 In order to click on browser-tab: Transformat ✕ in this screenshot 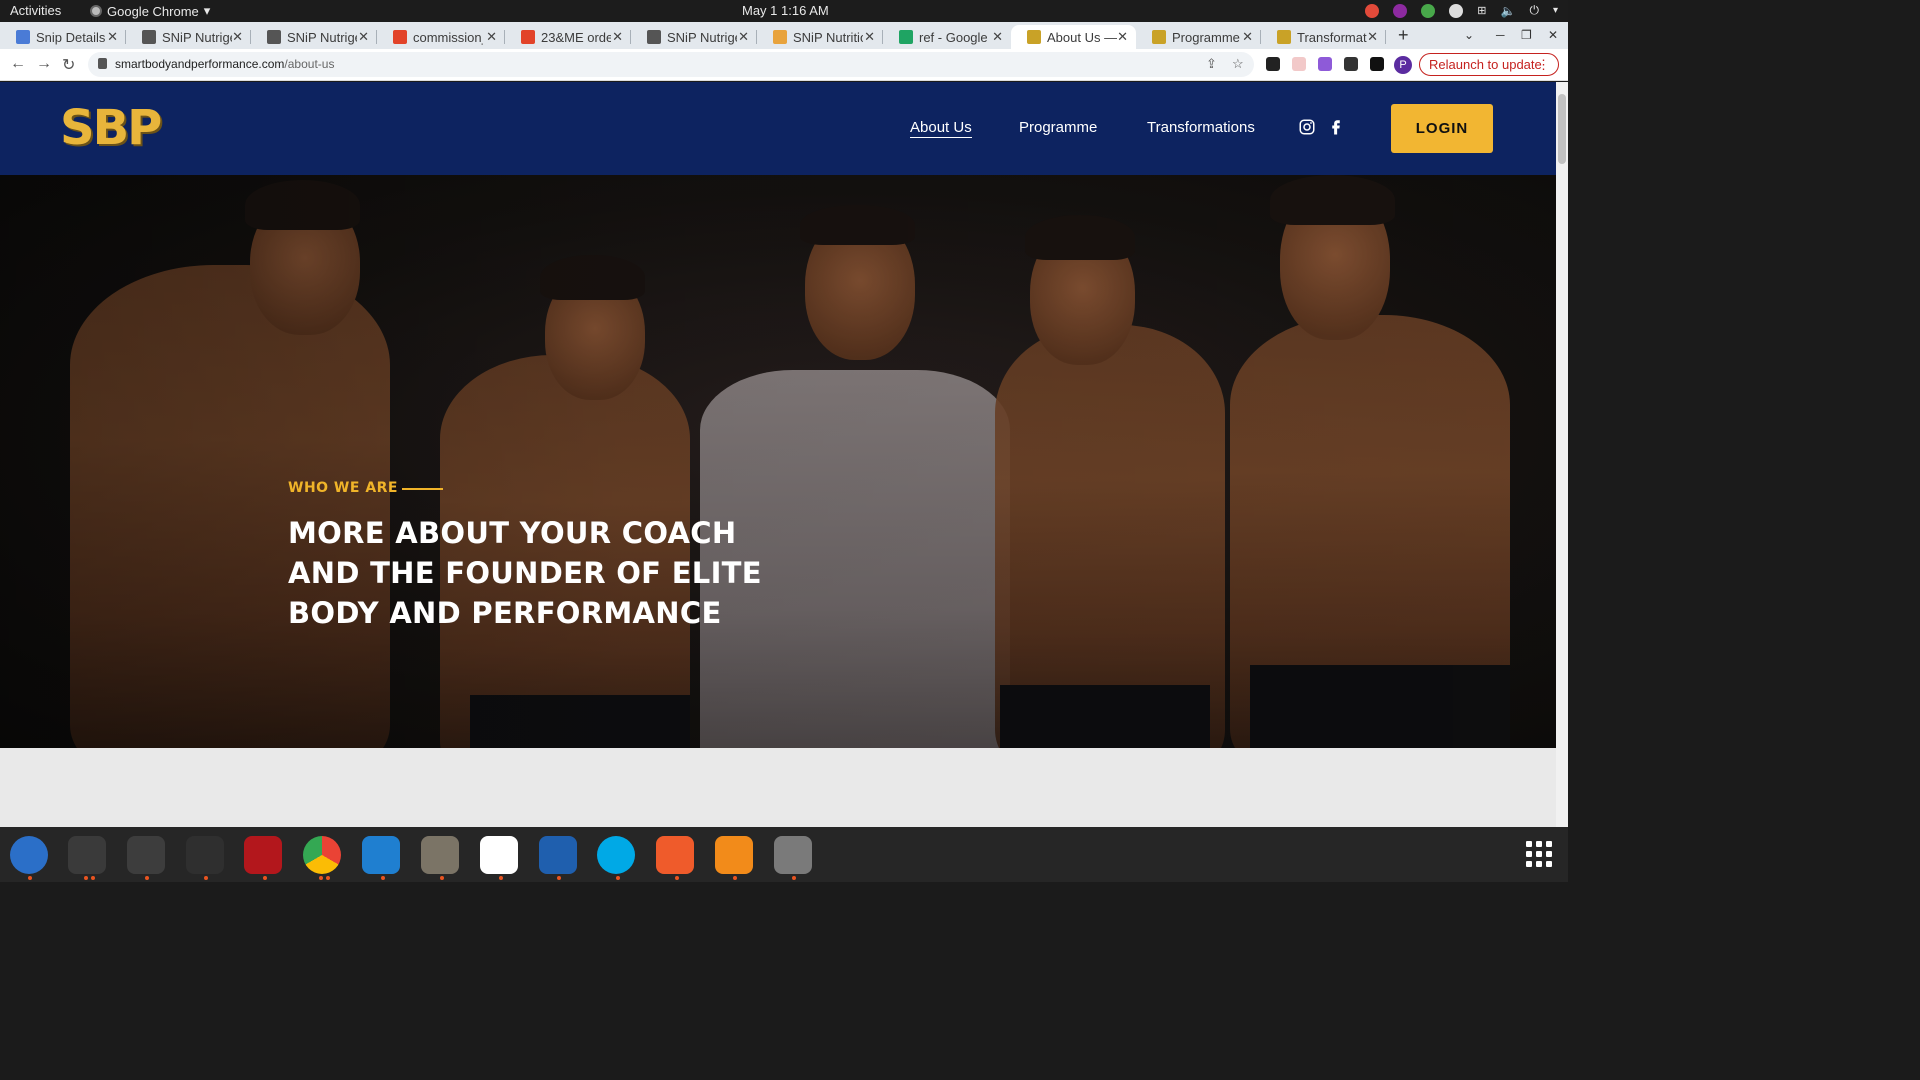, I will do `click(1323, 37)`.